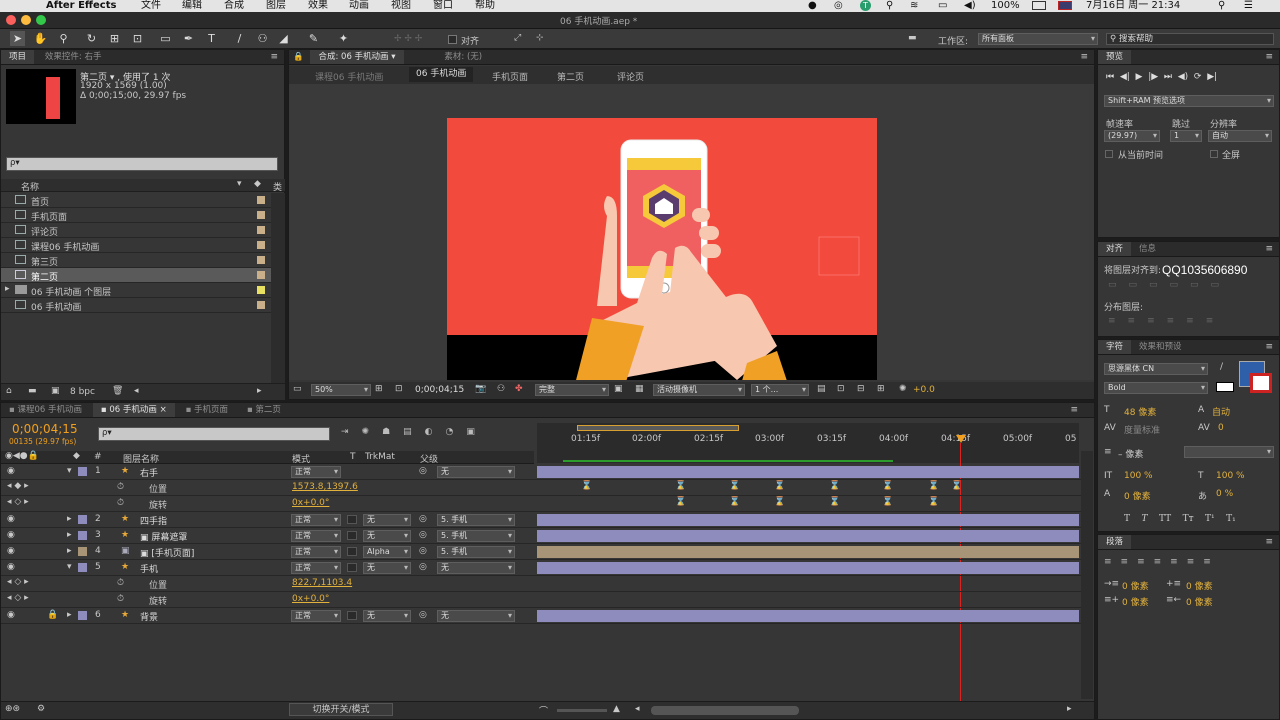 Image resolution: width=1280 pixels, height=720 pixels. What do you see at coordinates (541, 568) in the screenshot?
I see `layer-row: ◉ ▾ 5 ★ 手机 正常 无 ◎ 无` at bounding box center [541, 568].